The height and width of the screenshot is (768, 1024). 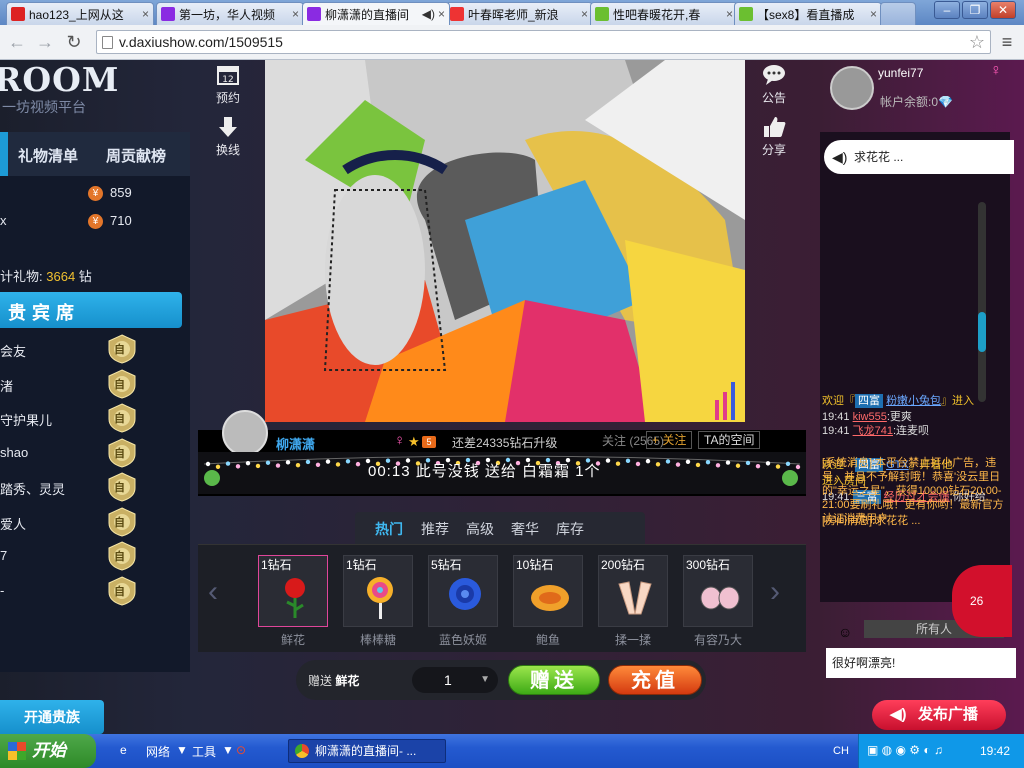 What do you see at coordinates (543, 42) in the screenshot?
I see `address-bar: v.daxiushow.com/1509515` at bounding box center [543, 42].